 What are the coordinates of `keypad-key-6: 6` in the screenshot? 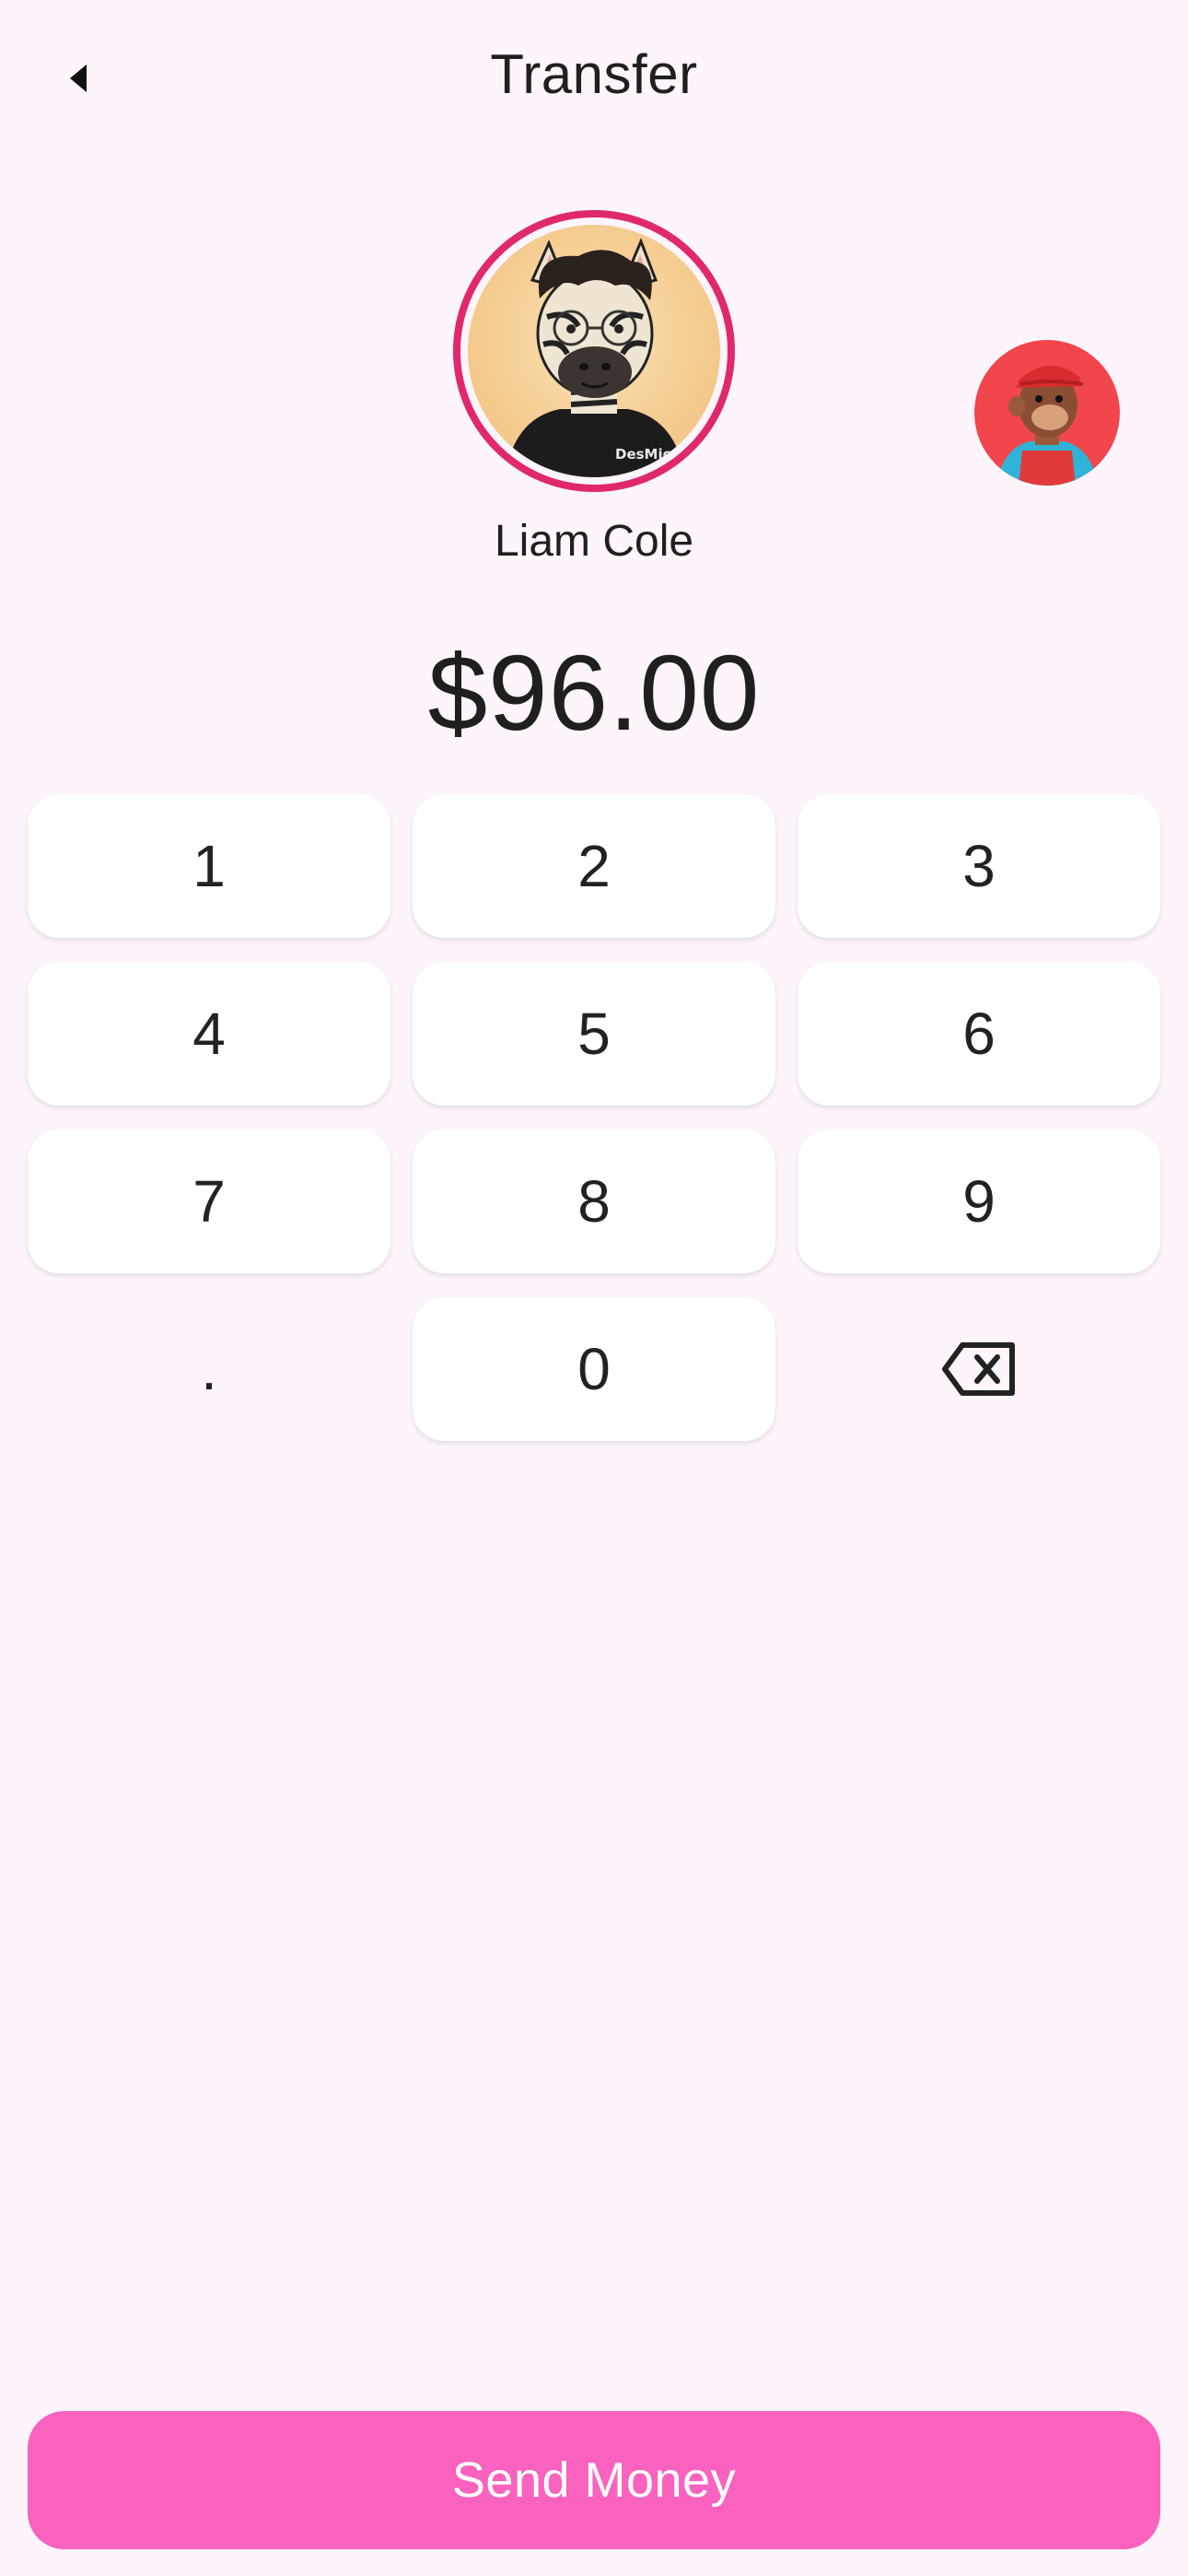 It's located at (979, 1034).